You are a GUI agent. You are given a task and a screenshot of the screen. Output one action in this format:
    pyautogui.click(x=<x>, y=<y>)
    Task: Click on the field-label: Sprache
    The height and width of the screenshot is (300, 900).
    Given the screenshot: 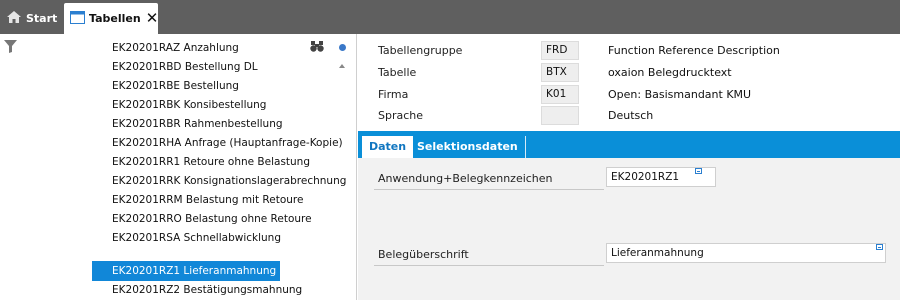 What is the action you would take?
    pyautogui.click(x=401, y=115)
    